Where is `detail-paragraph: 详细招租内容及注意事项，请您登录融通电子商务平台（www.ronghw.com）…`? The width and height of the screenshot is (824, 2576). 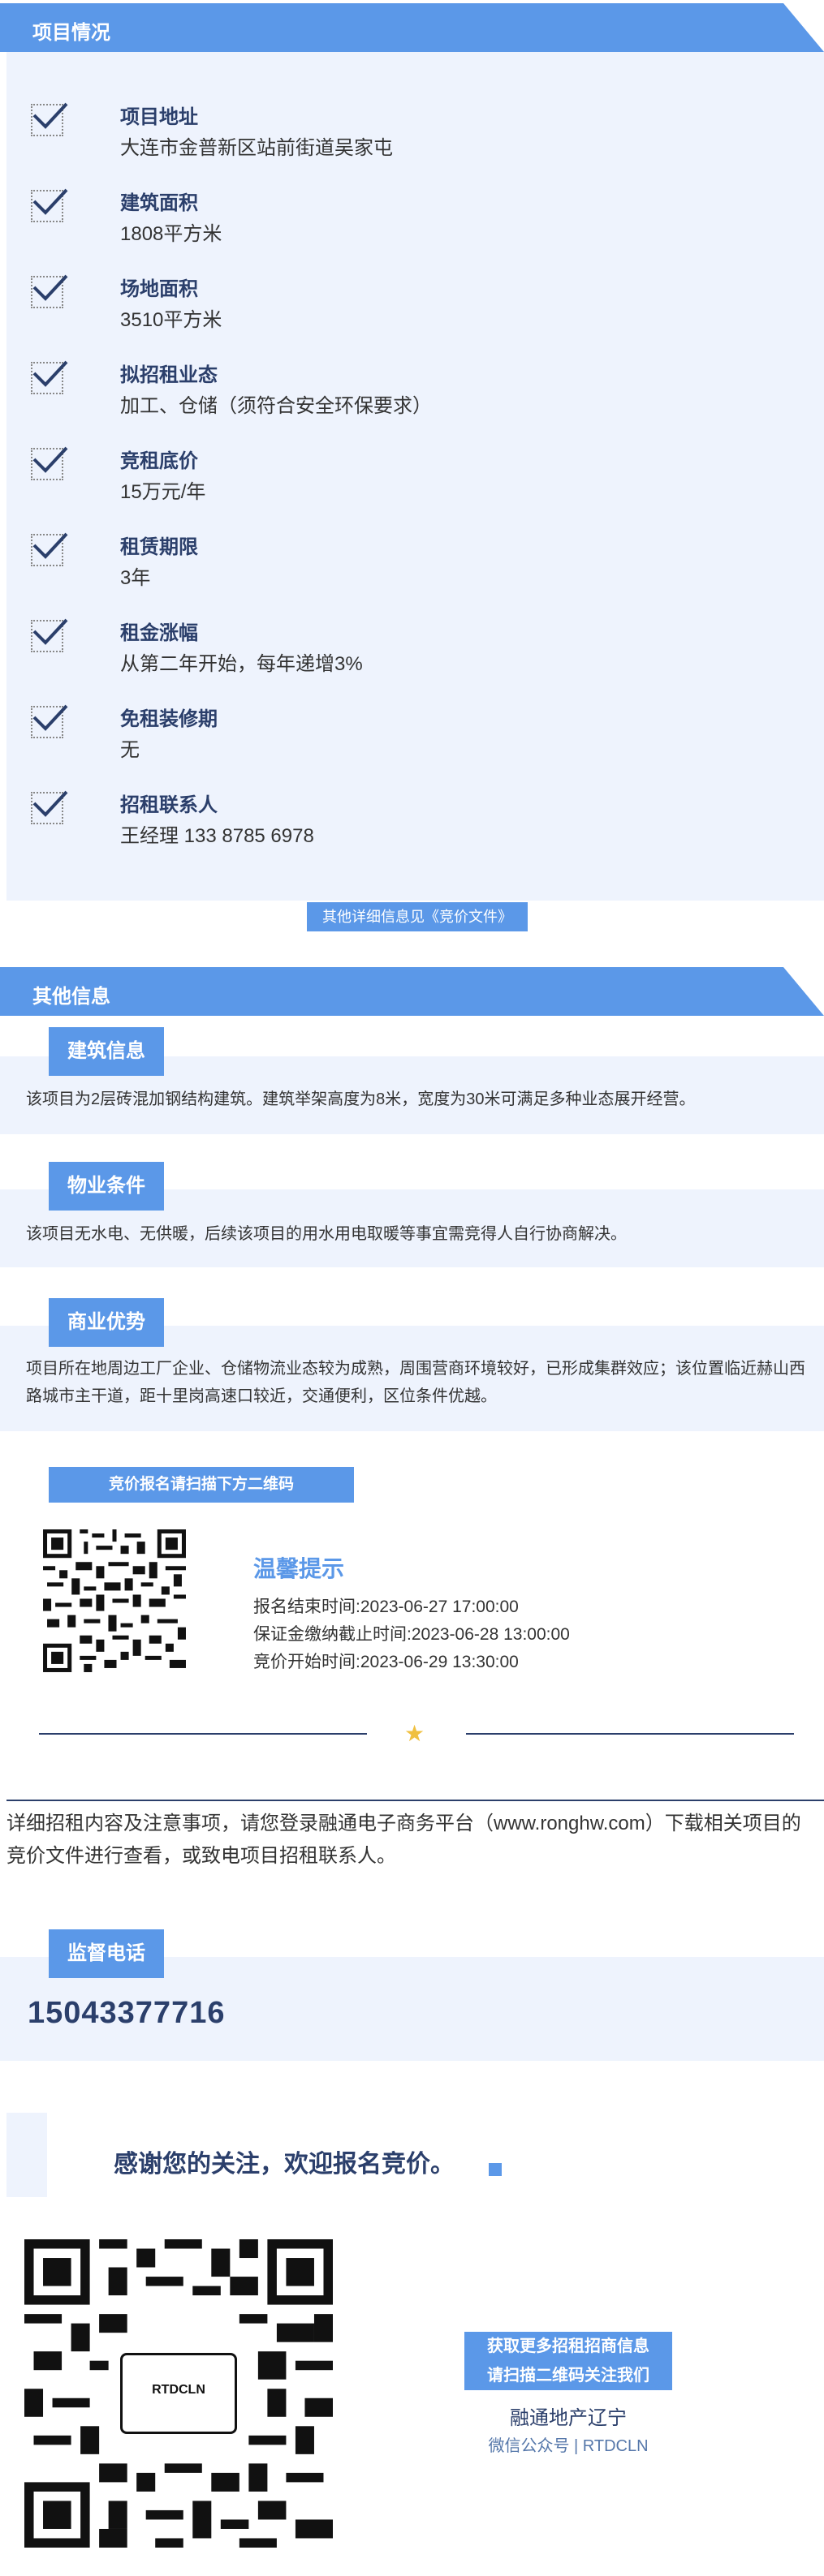
detail-paragraph: 详细招租内容及注意事项，请您登录融通电子商务平台（www.ronghw.com）… is located at coordinates (403, 1840).